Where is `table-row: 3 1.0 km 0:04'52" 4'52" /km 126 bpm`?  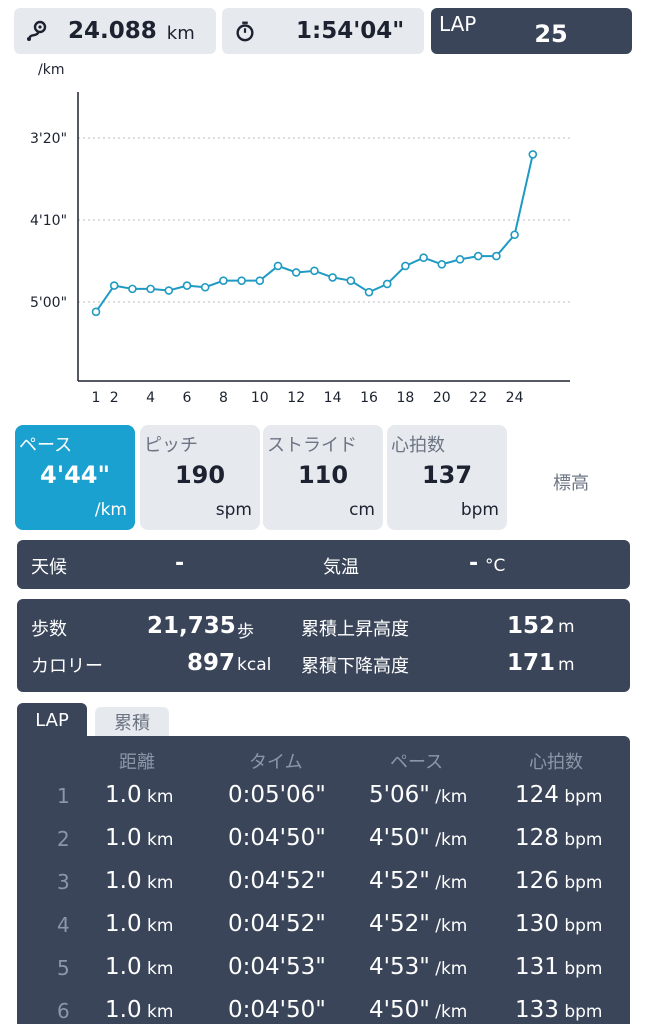 table-row: 3 1.0 km 0:04'52" 4'52" /km 126 bpm is located at coordinates (323, 885).